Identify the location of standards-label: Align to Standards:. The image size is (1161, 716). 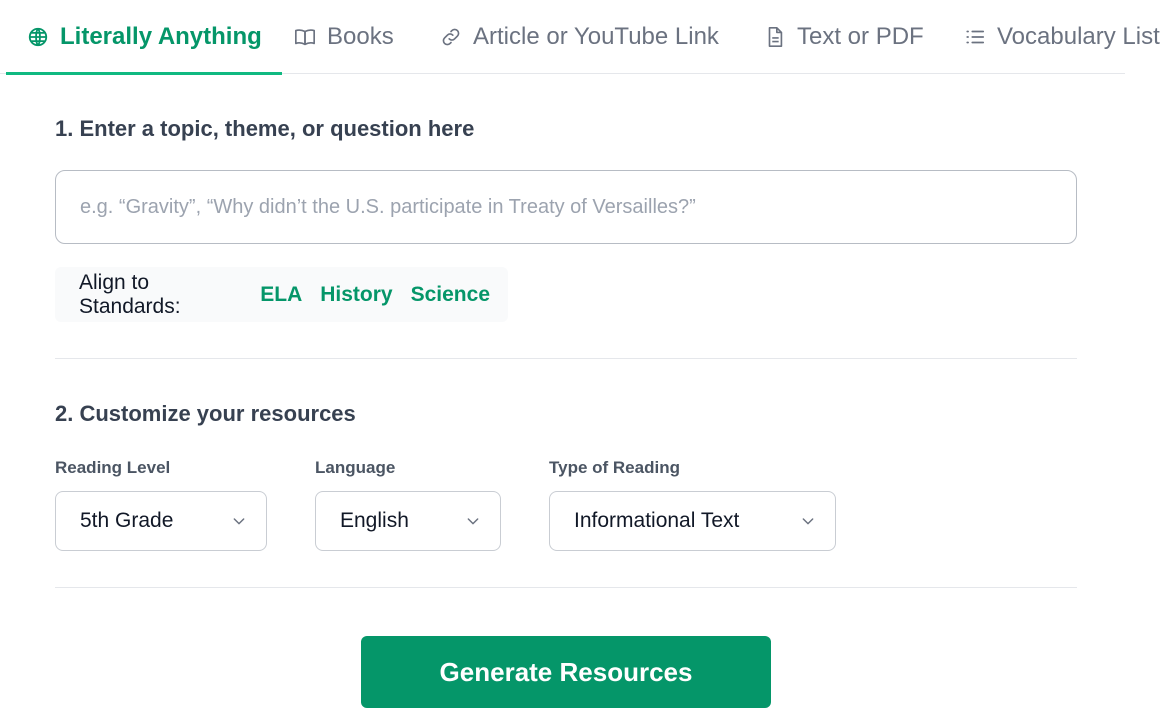
(130, 294).